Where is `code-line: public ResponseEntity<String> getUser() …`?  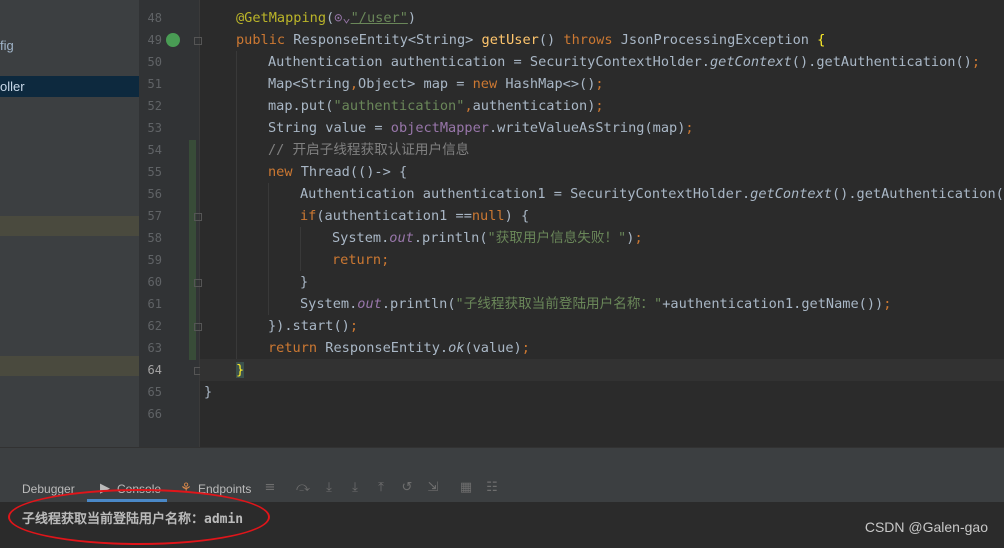
code-line: public ResponseEntity<String> getUser() … is located at coordinates (530, 40).